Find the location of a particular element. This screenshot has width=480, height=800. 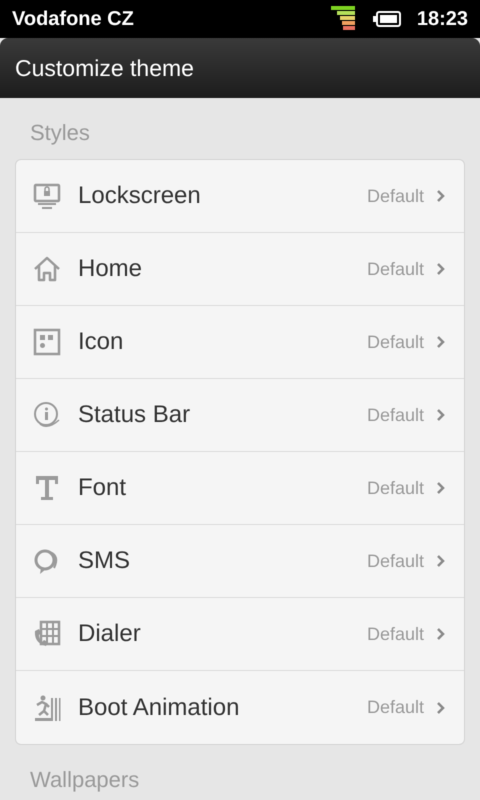

row-label: Icon is located at coordinates (101, 342).